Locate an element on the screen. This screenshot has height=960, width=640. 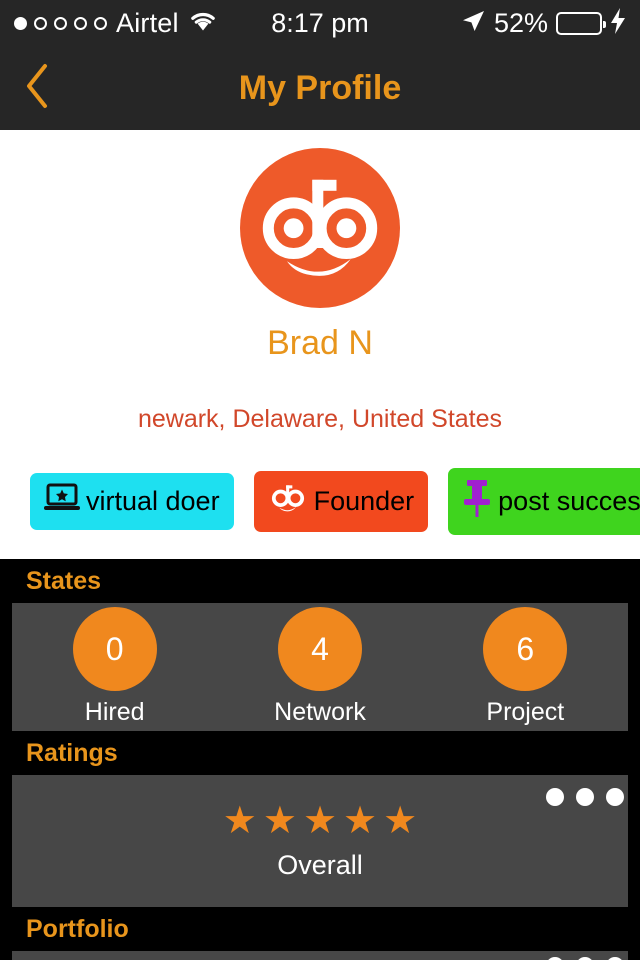
state-value: 4 is located at coordinates (319, 649).